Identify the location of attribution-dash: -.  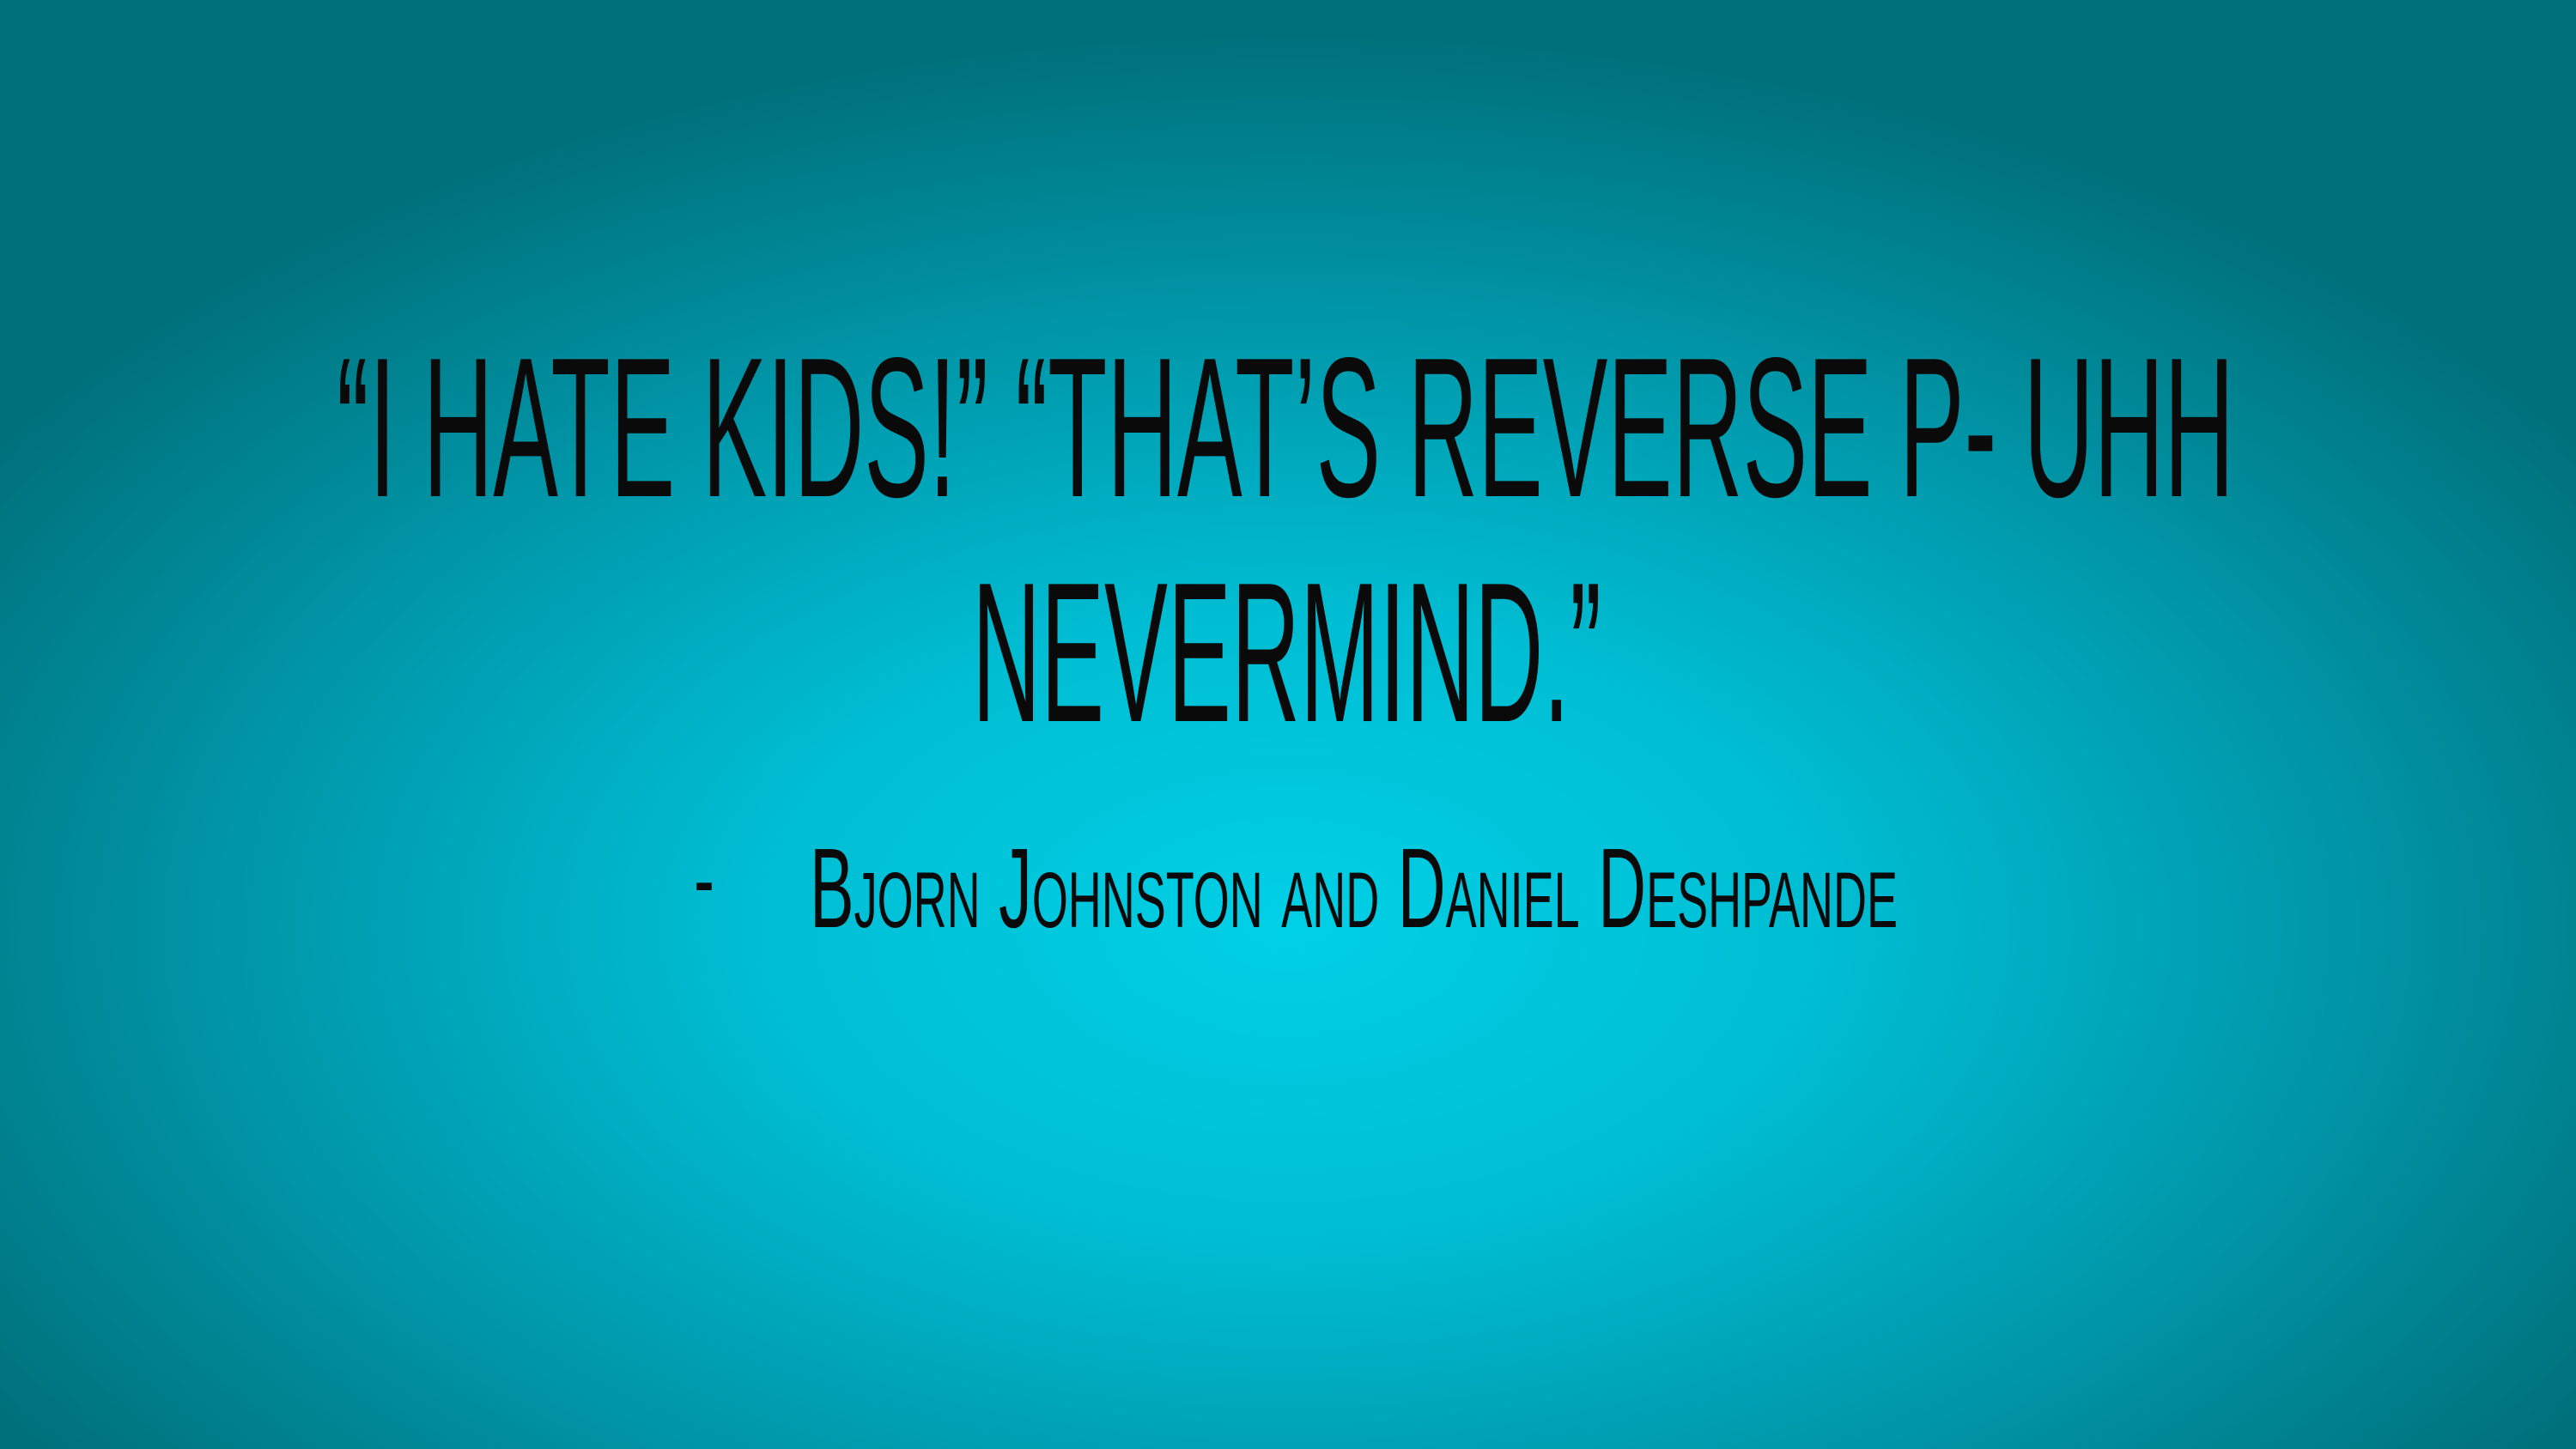
(704, 880).